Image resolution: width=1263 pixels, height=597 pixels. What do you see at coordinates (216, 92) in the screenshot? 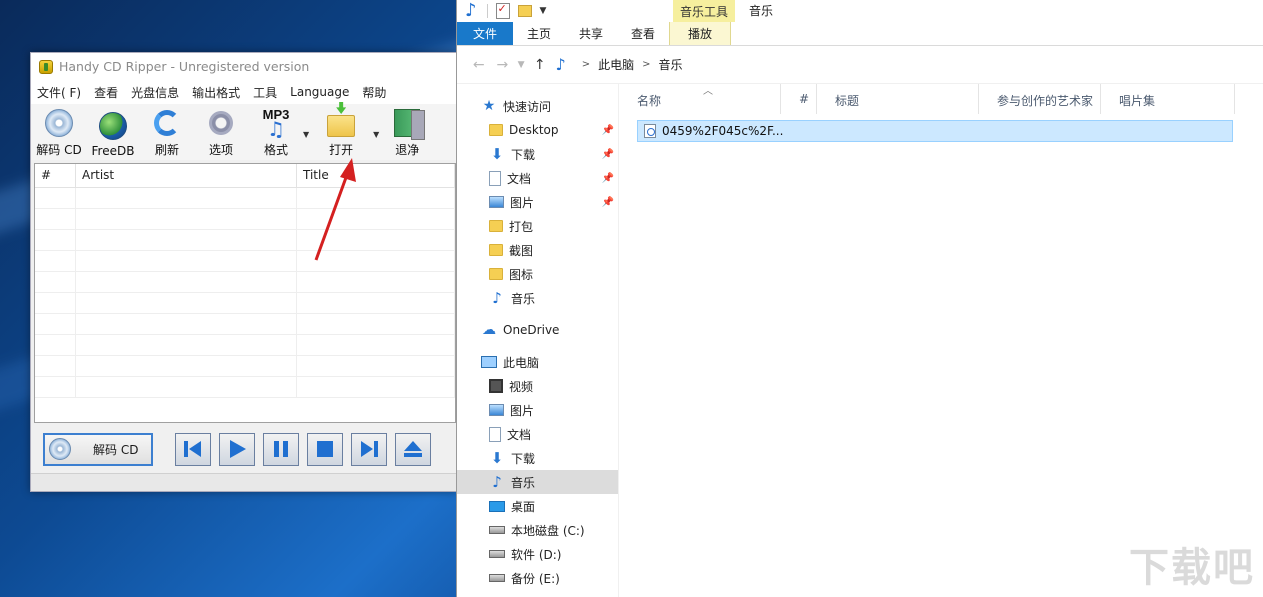
I see `menu-output-format: 输出格式` at bounding box center [216, 92].